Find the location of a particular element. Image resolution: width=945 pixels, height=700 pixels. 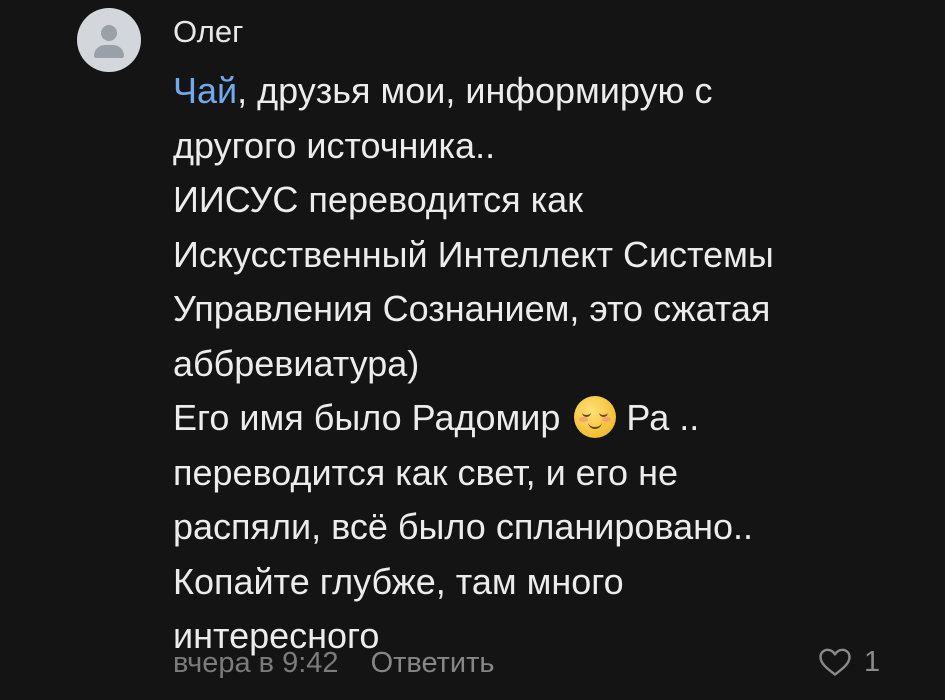

mention-link: Чай is located at coordinates (205, 90).